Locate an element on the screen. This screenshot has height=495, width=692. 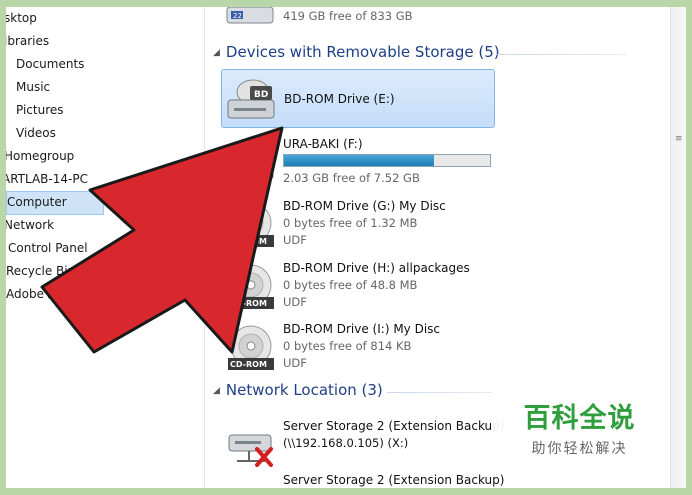
nav-item-music: Music is located at coordinates (33, 87).